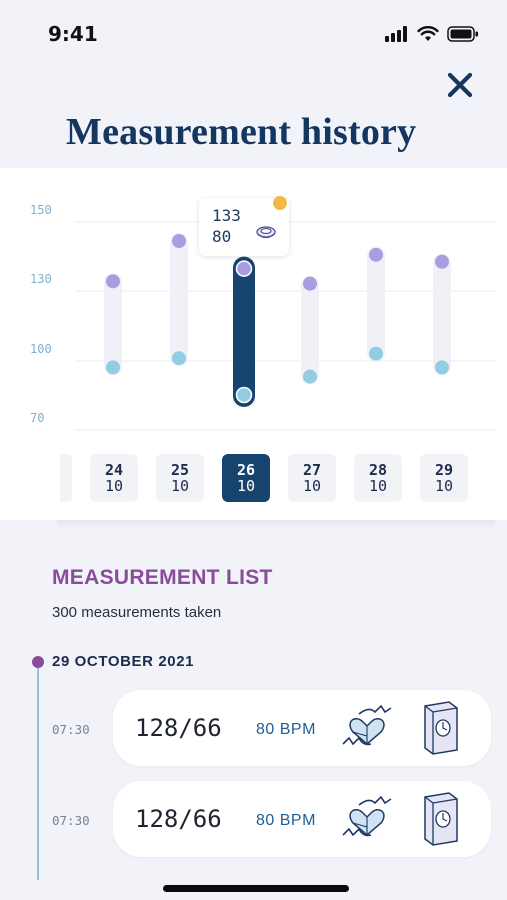 The height and width of the screenshot is (900, 507). I want to click on measurement-count: 300 measurements taken, so click(137, 612).